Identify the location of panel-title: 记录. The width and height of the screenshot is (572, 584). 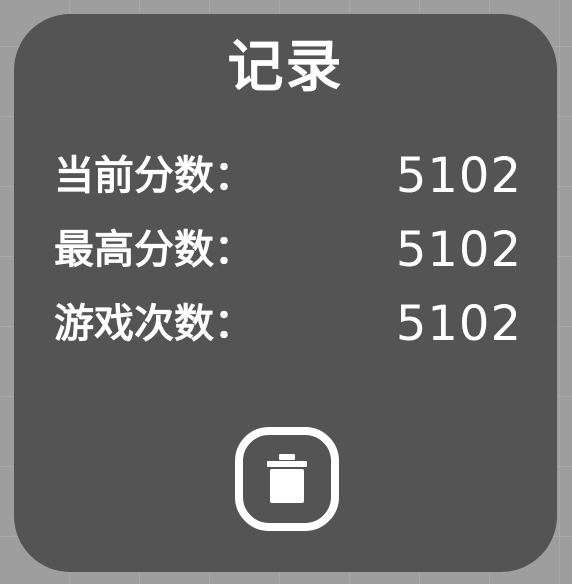
(285, 67).